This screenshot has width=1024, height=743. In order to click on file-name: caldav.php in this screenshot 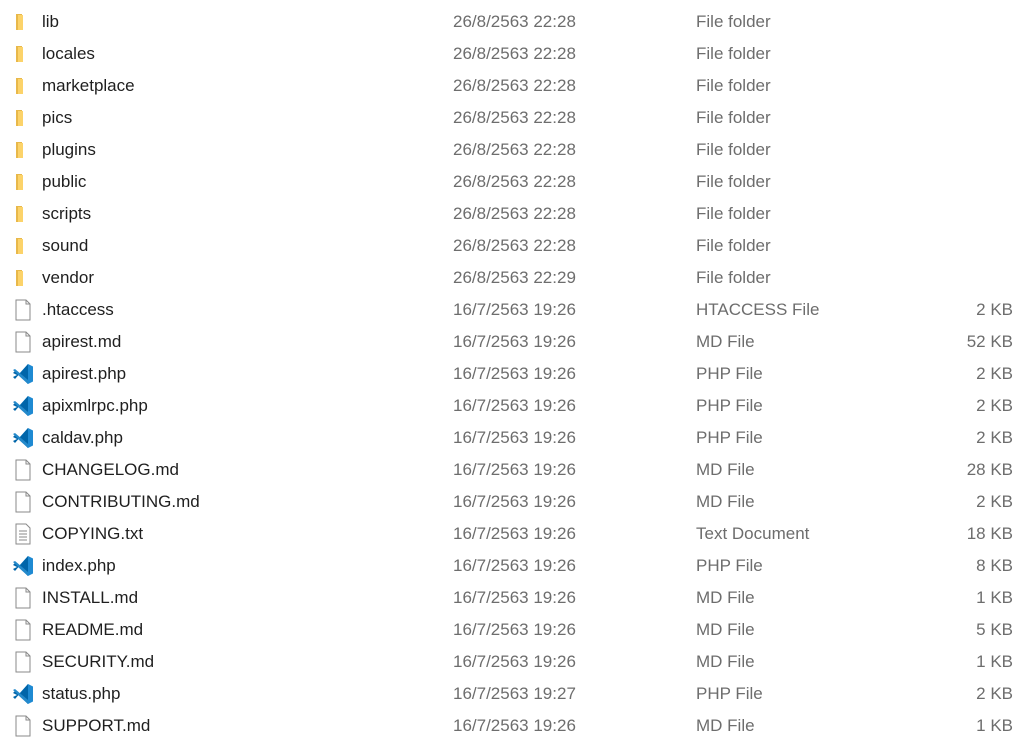, I will do `click(82, 438)`.